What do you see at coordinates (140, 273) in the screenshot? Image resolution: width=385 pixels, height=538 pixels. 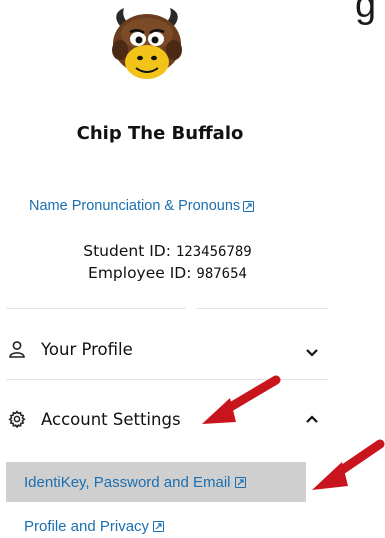 I see `employee-id-label: Employee ID:` at bounding box center [140, 273].